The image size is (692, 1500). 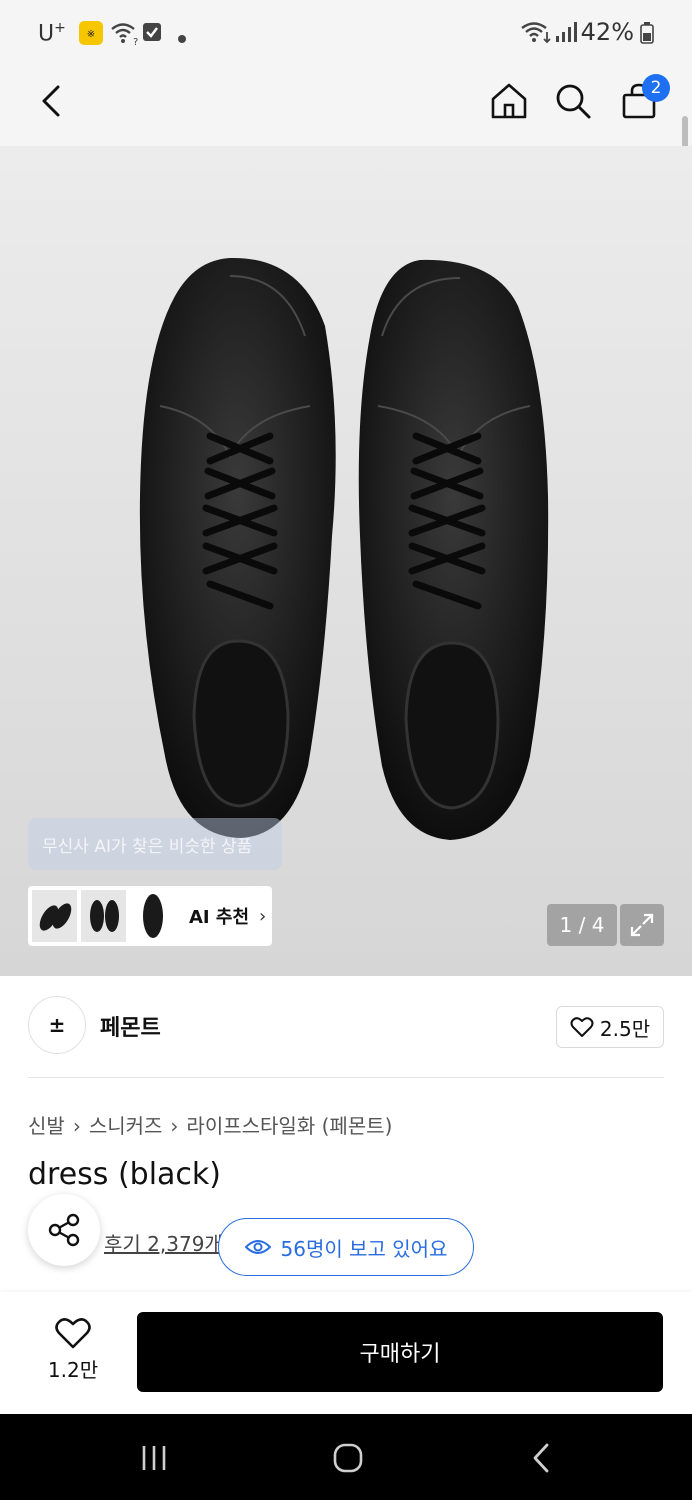 I want to click on back-button, so click(x=51, y=101).